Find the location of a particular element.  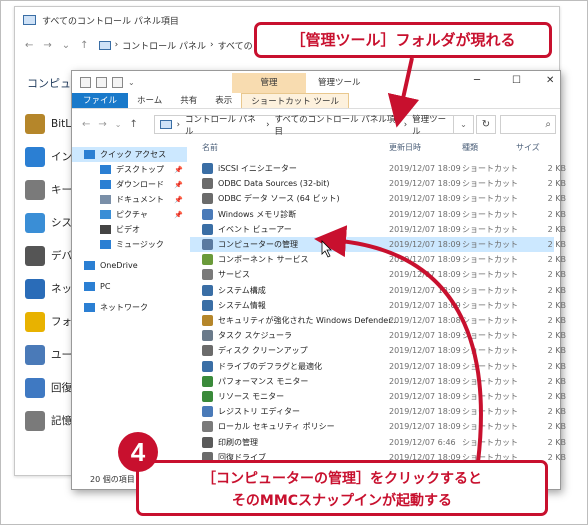

step-number-badge: 4 is located at coordinates (138, 452).